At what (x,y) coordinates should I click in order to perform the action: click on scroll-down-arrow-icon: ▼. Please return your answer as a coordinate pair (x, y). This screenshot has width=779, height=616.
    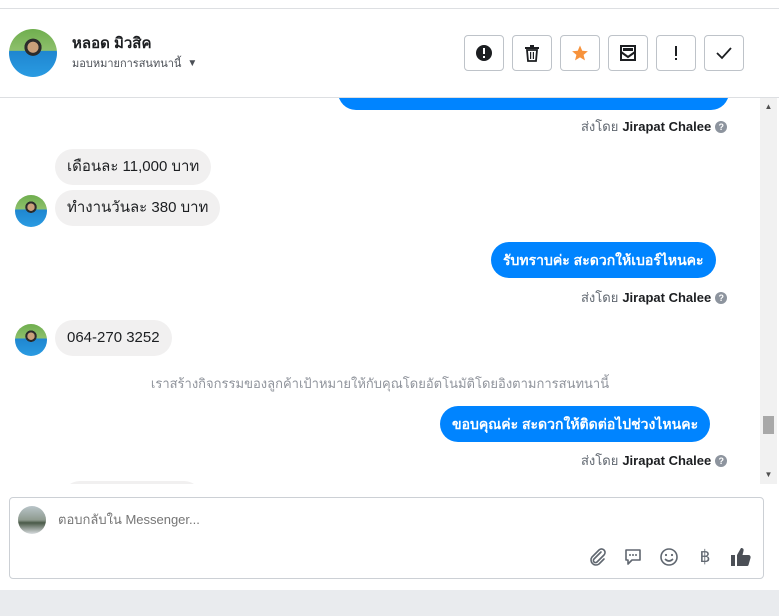
    Looking at the image, I should click on (768, 475).